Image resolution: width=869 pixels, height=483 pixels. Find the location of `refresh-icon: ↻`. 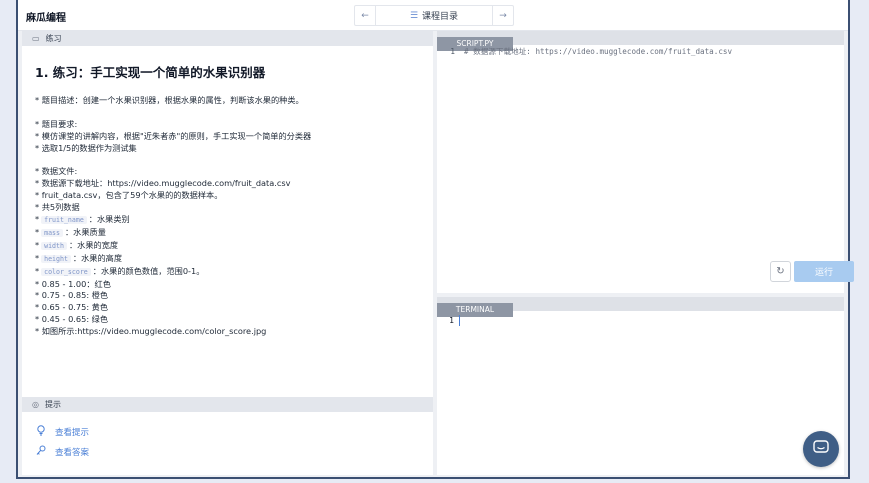

refresh-icon: ↻ is located at coordinates (780, 271).